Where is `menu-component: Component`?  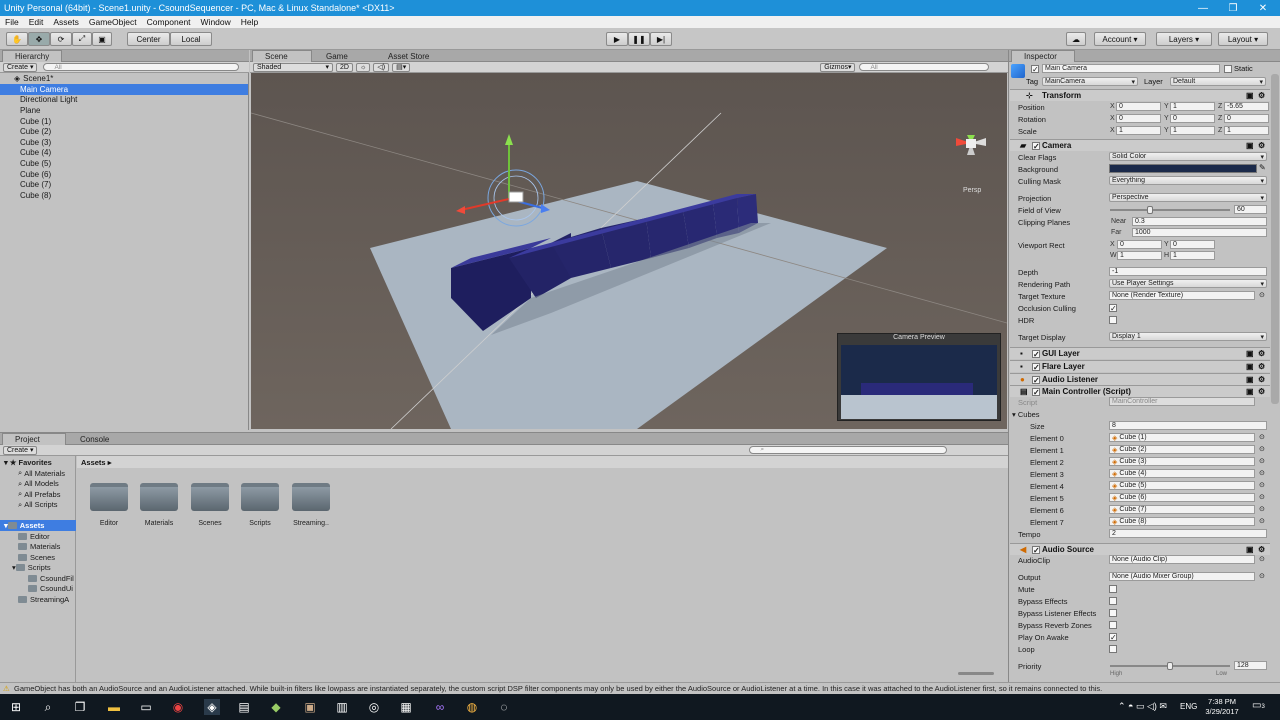
menu-component: Component is located at coordinates (169, 22).